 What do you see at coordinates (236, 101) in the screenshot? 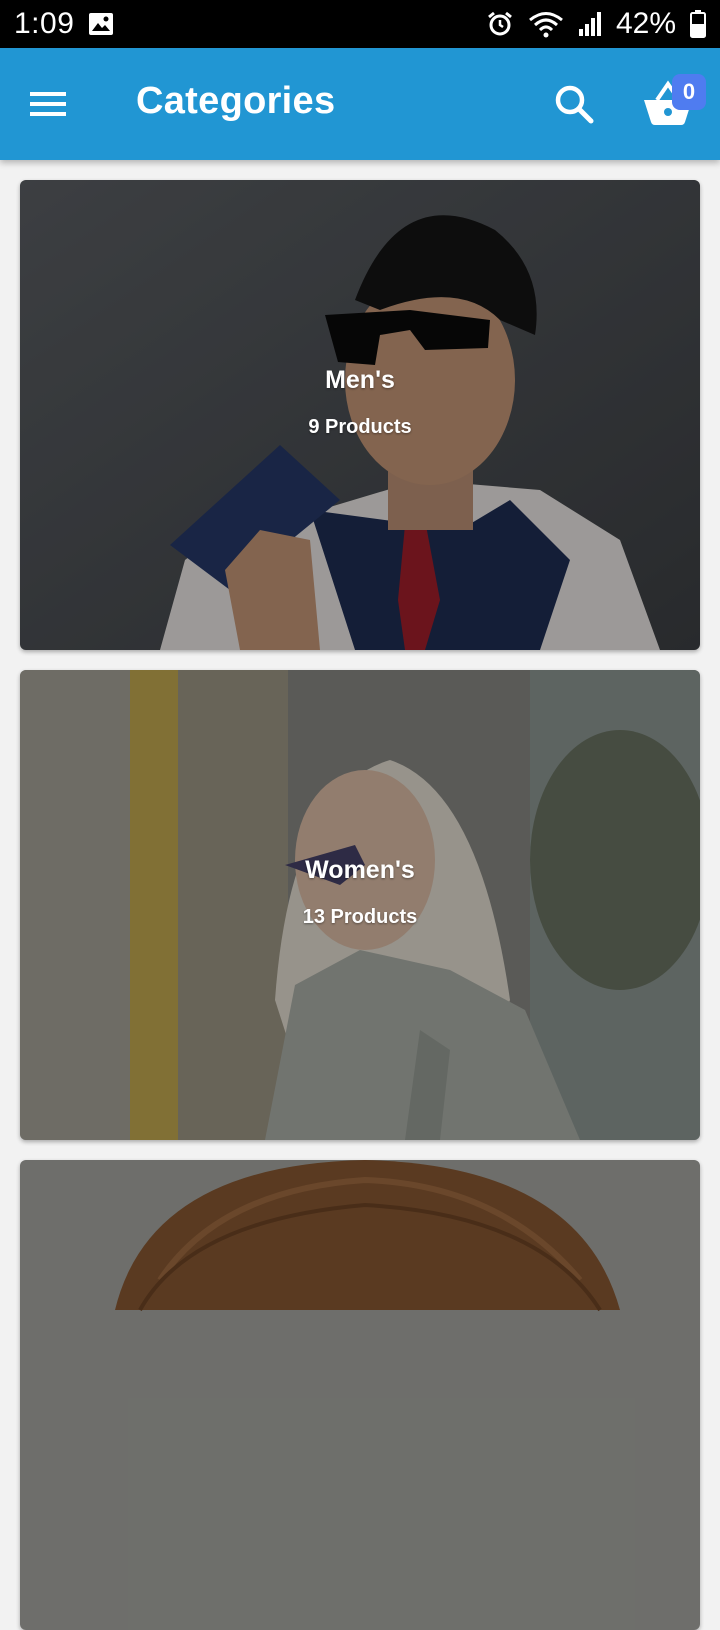
I see `page-title: Categories` at bounding box center [236, 101].